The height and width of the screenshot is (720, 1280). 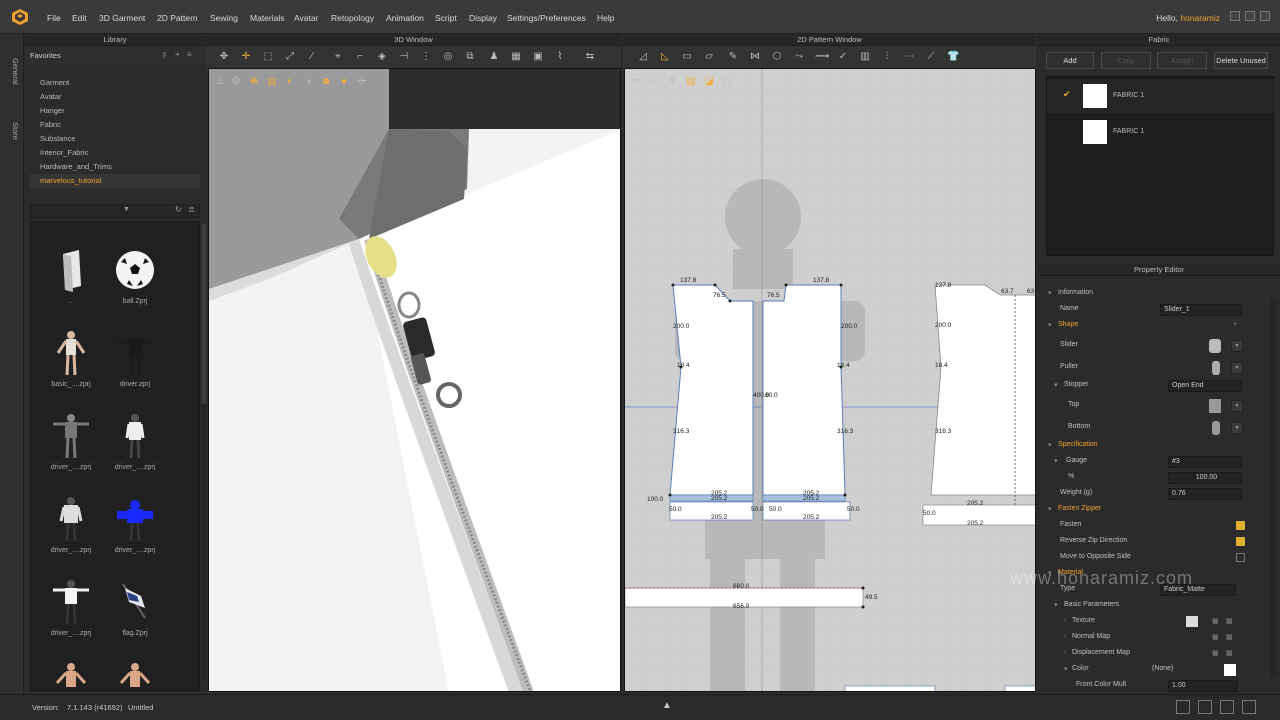 I want to click on display-avatar-icon: ♙, so click(x=220, y=82).